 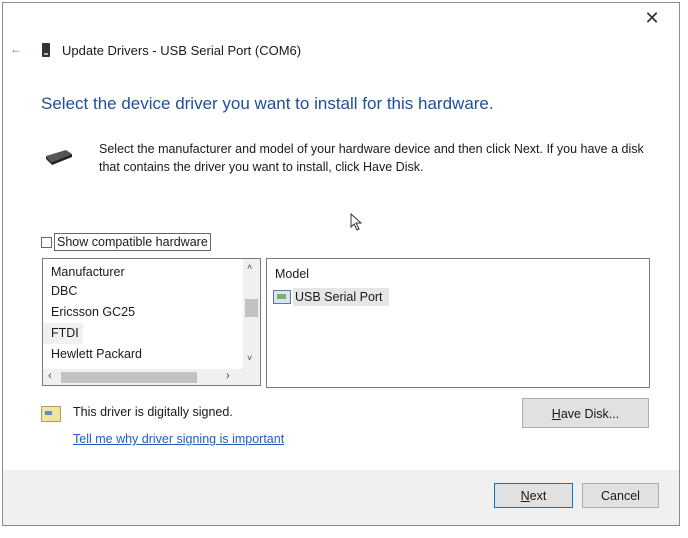 What do you see at coordinates (63, 333) in the screenshot?
I see `list-item-manufacturer-selected: FTDI` at bounding box center [63, 333].